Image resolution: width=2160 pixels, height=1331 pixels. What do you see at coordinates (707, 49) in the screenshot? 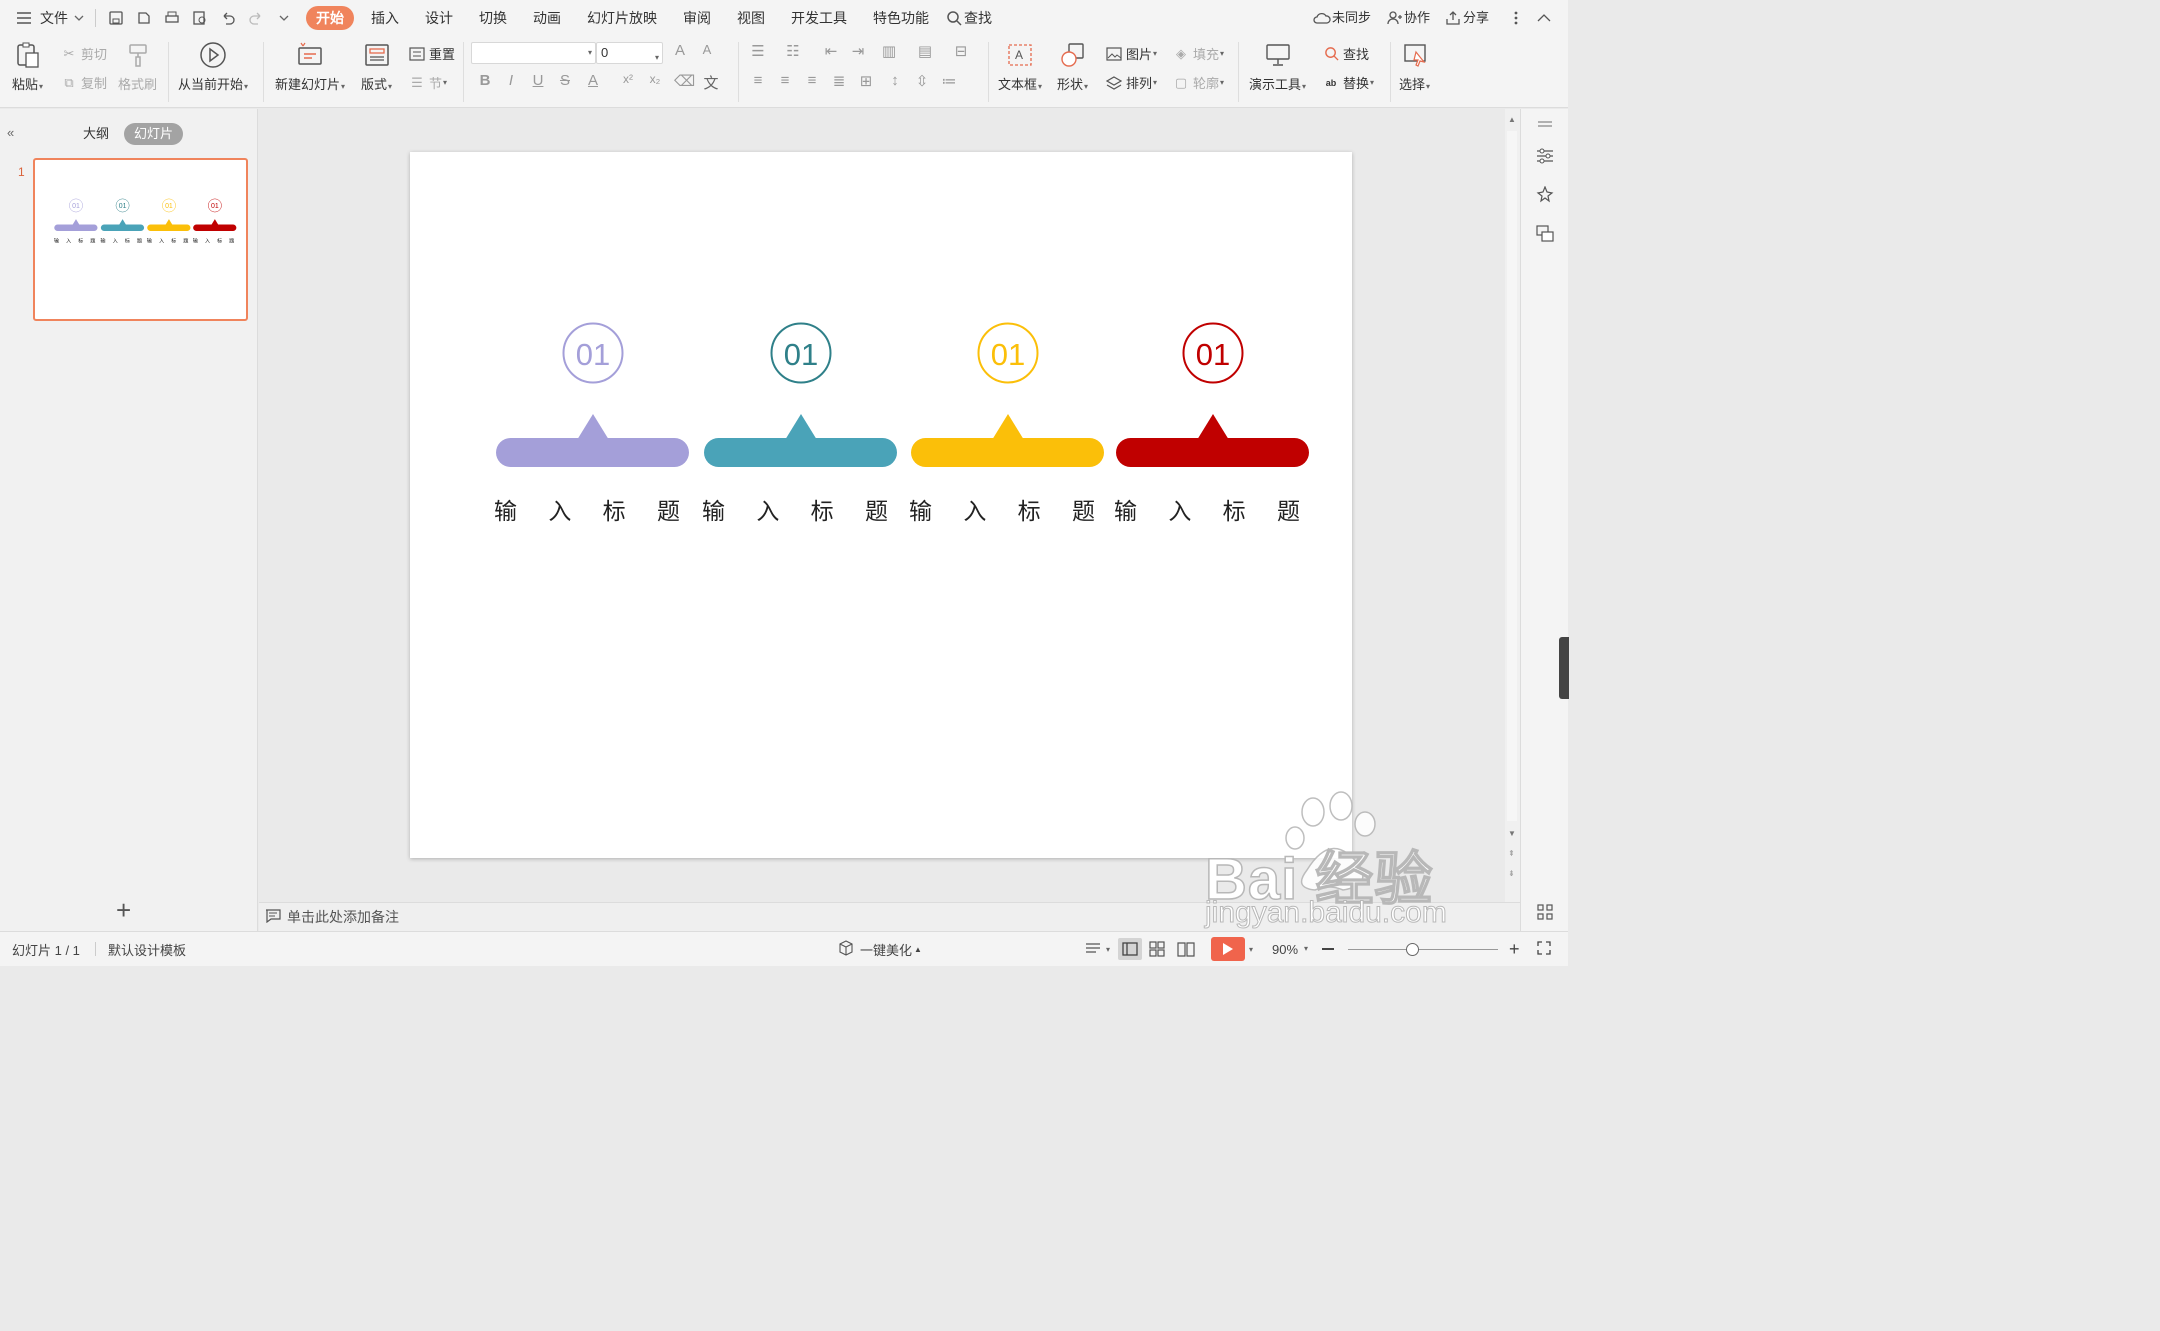
I see `decrease-font-icon: A` at bounding box center [707, 49].